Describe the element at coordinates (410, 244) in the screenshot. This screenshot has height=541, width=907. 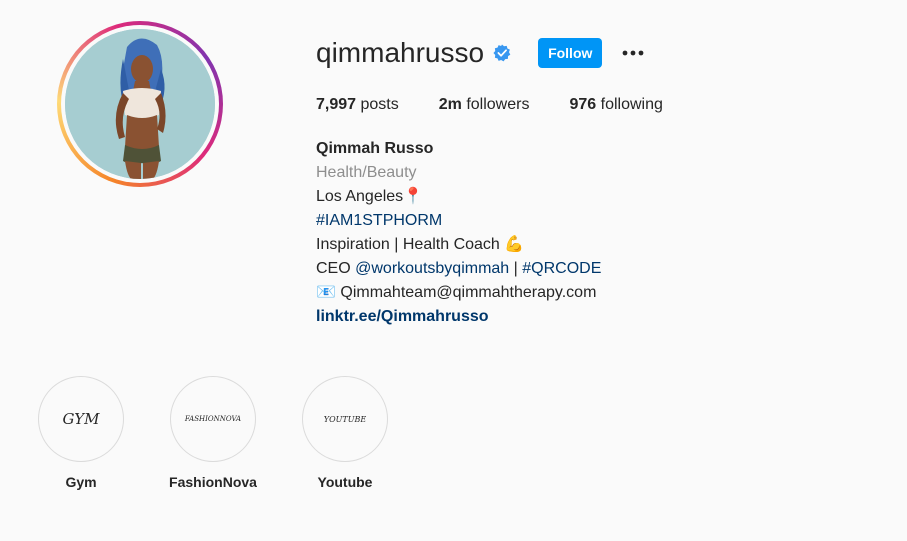
I see `bio-tagline: Inspiration | Health Coach` at that location.